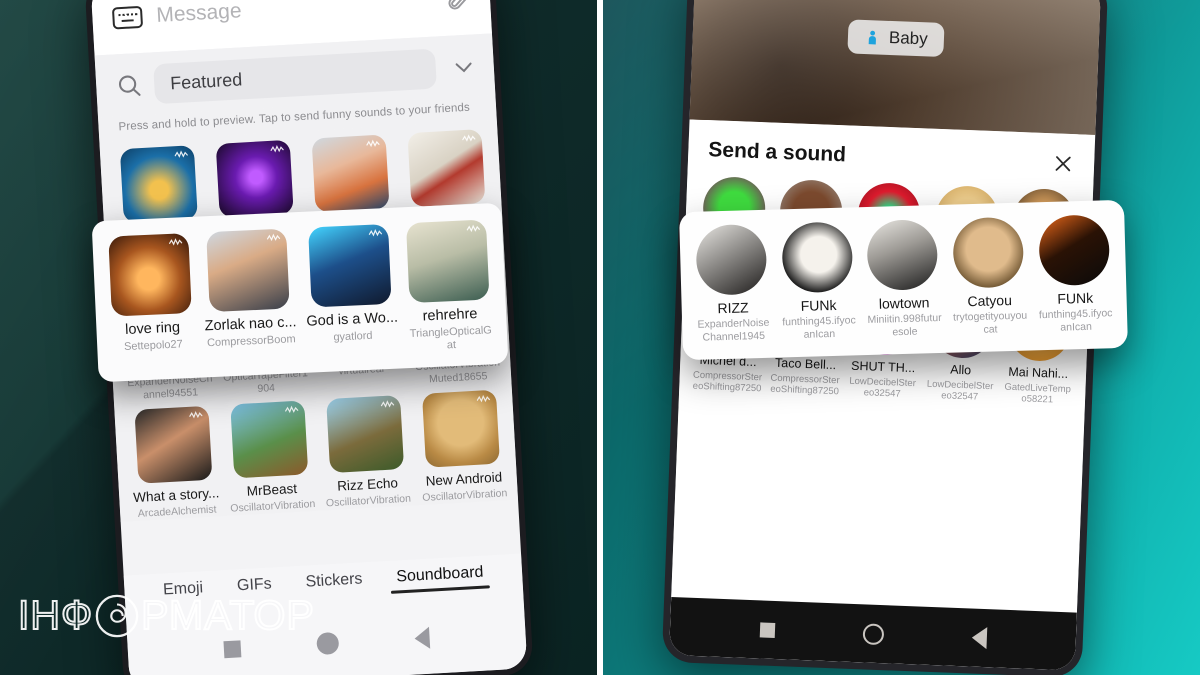  Describe the element at coordinates (1063, 163) in the screenshot. I see `close-icon` at that location.